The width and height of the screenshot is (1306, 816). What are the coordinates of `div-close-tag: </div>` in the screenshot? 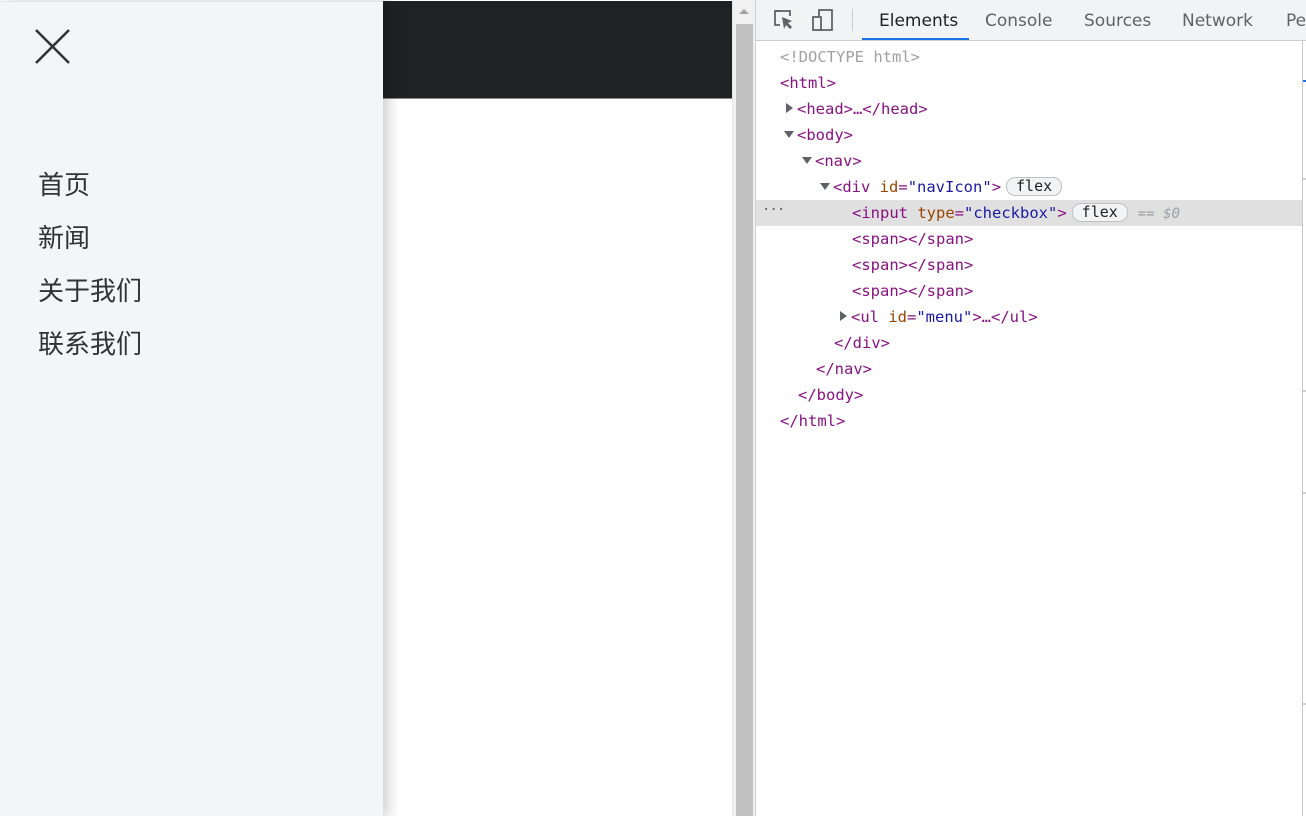 It's located at (862, 343).